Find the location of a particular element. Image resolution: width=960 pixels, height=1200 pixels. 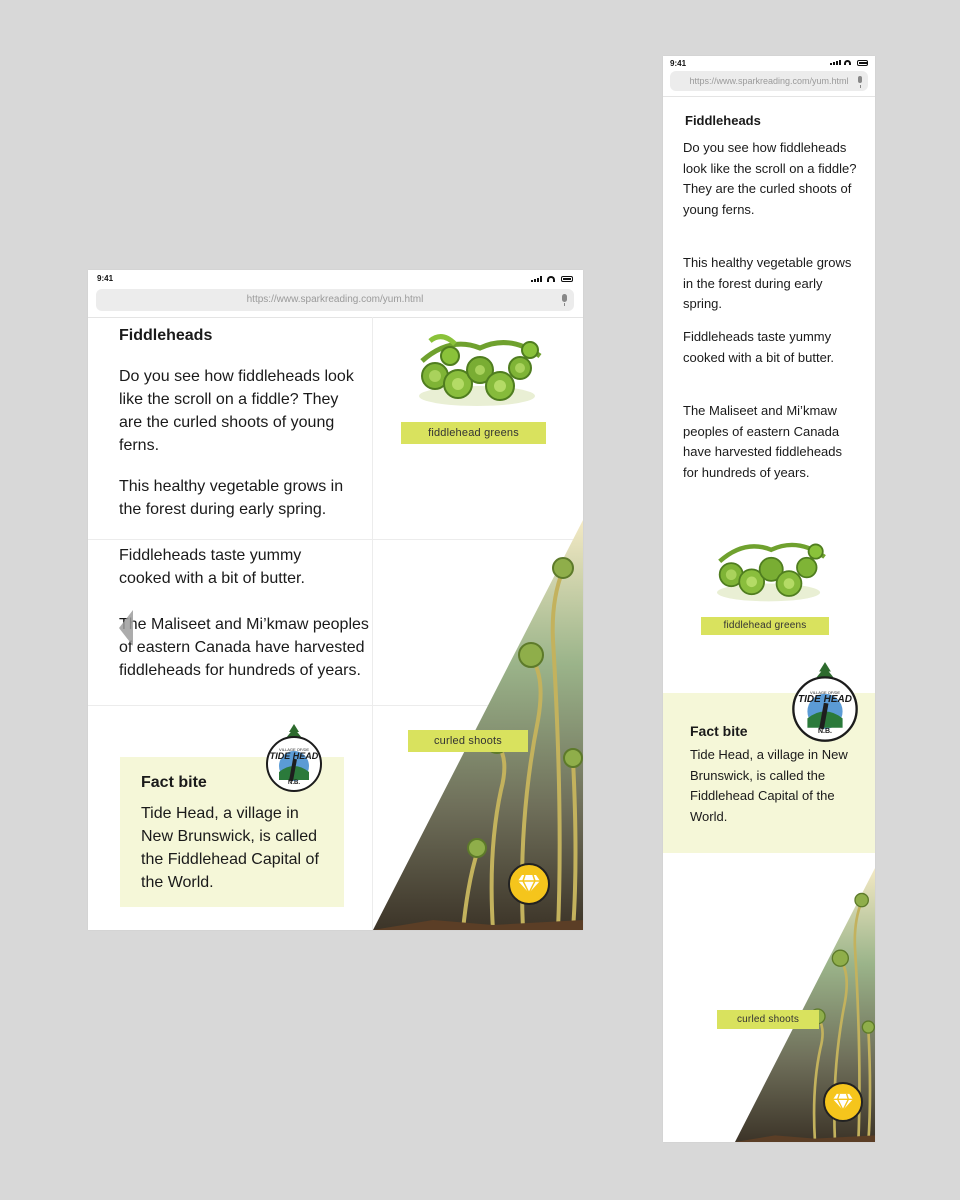

curled-shoots-image is located at coordinates (478, 725).